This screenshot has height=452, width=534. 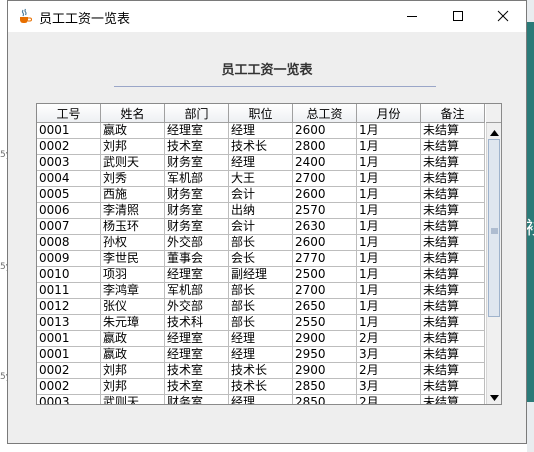 I want to click on column-header: 备注, so click(x=453, y=113).